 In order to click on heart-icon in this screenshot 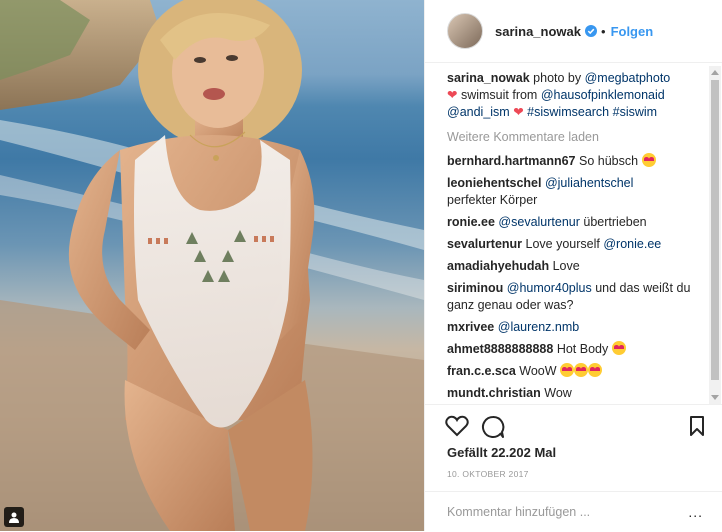, I will do `click(457, 426)`.